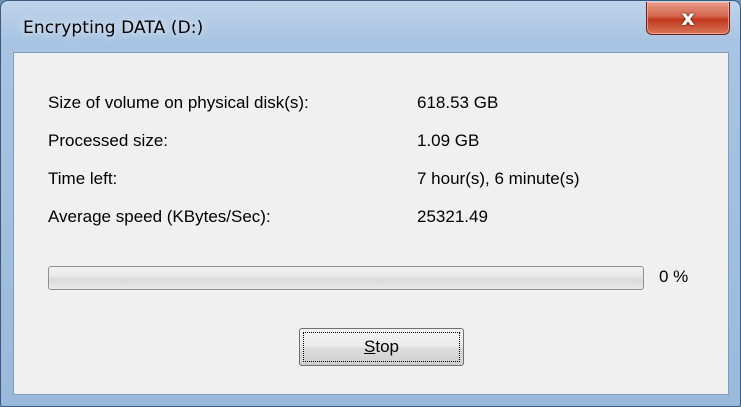 This screenshot has height=407, width=741. What do you see at coordinates (108, 140) in the screenshot?
I see `processed-size-label: Processed size:` at bounding box center [108, 140].